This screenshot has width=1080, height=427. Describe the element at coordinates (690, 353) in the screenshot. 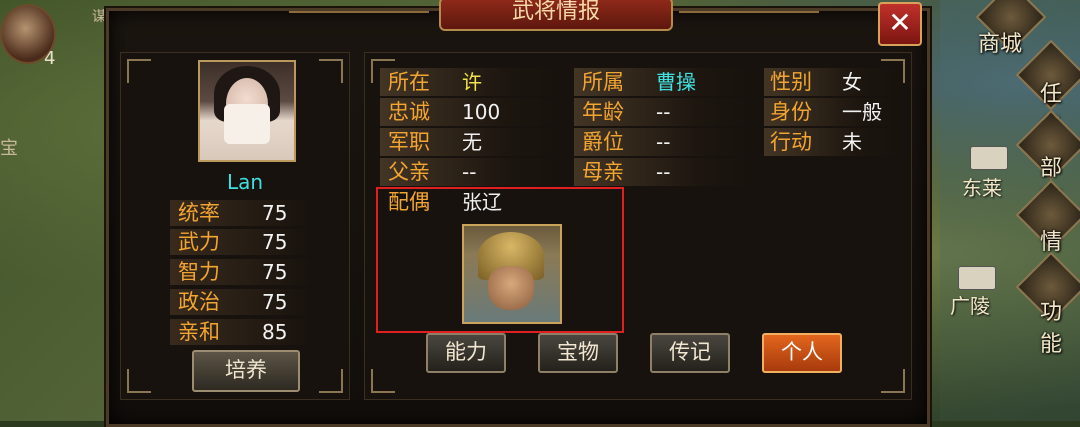

I see `tab-biography: 传记` at that location.